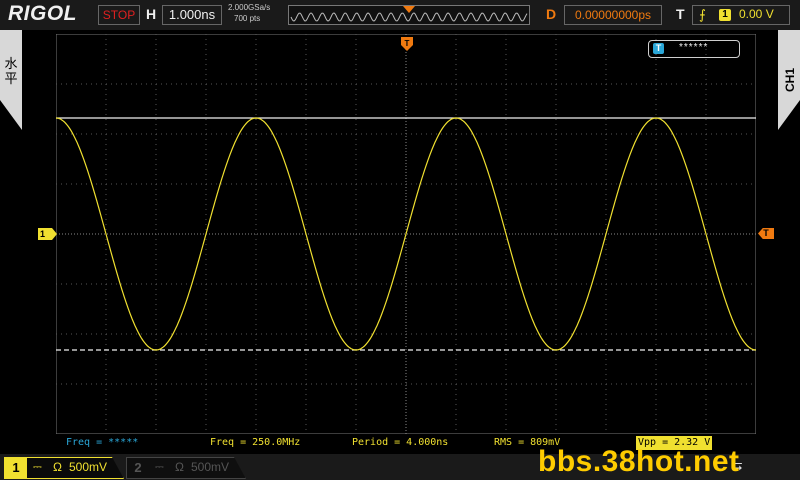 Image resolution: width=800 pixels, height=480 pixels. What do you see at coordinates (658, 48) in the screenshot?
I see `info-icon: T` at bounding box center [658, 48].